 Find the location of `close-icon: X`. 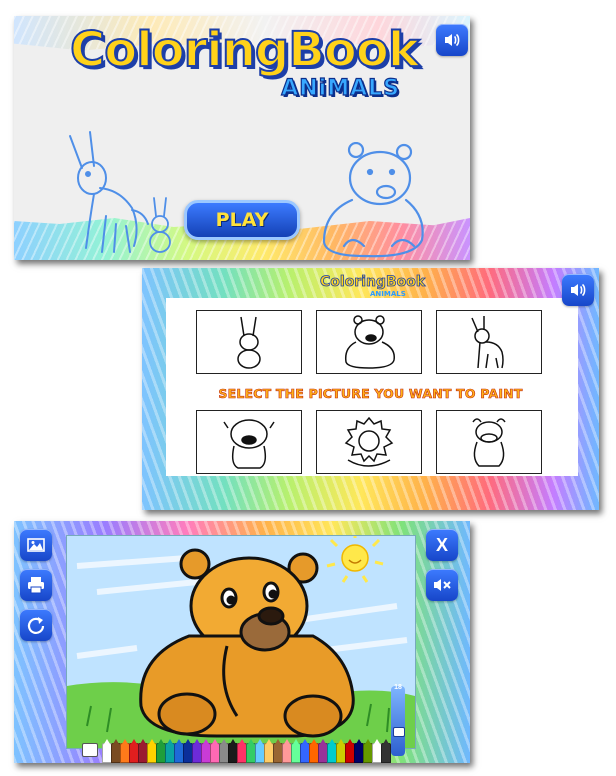

close-icon: X is located at coordinates (441, 544).